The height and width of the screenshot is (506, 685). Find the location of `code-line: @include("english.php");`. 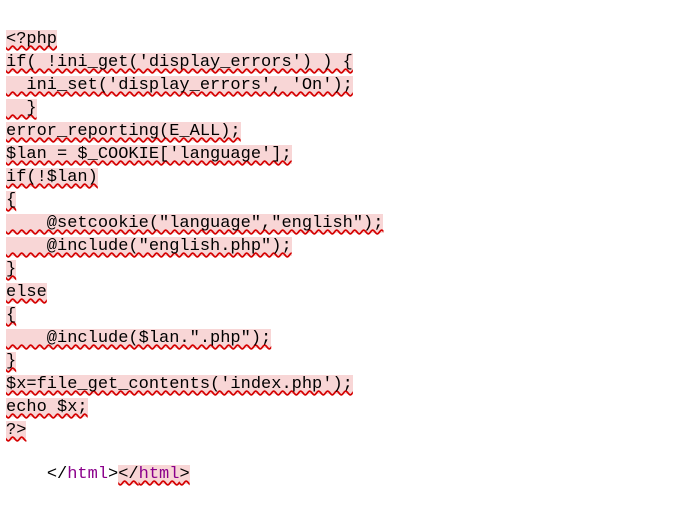

code-line: @include("english.php"); is located at coordinates (149, 246).